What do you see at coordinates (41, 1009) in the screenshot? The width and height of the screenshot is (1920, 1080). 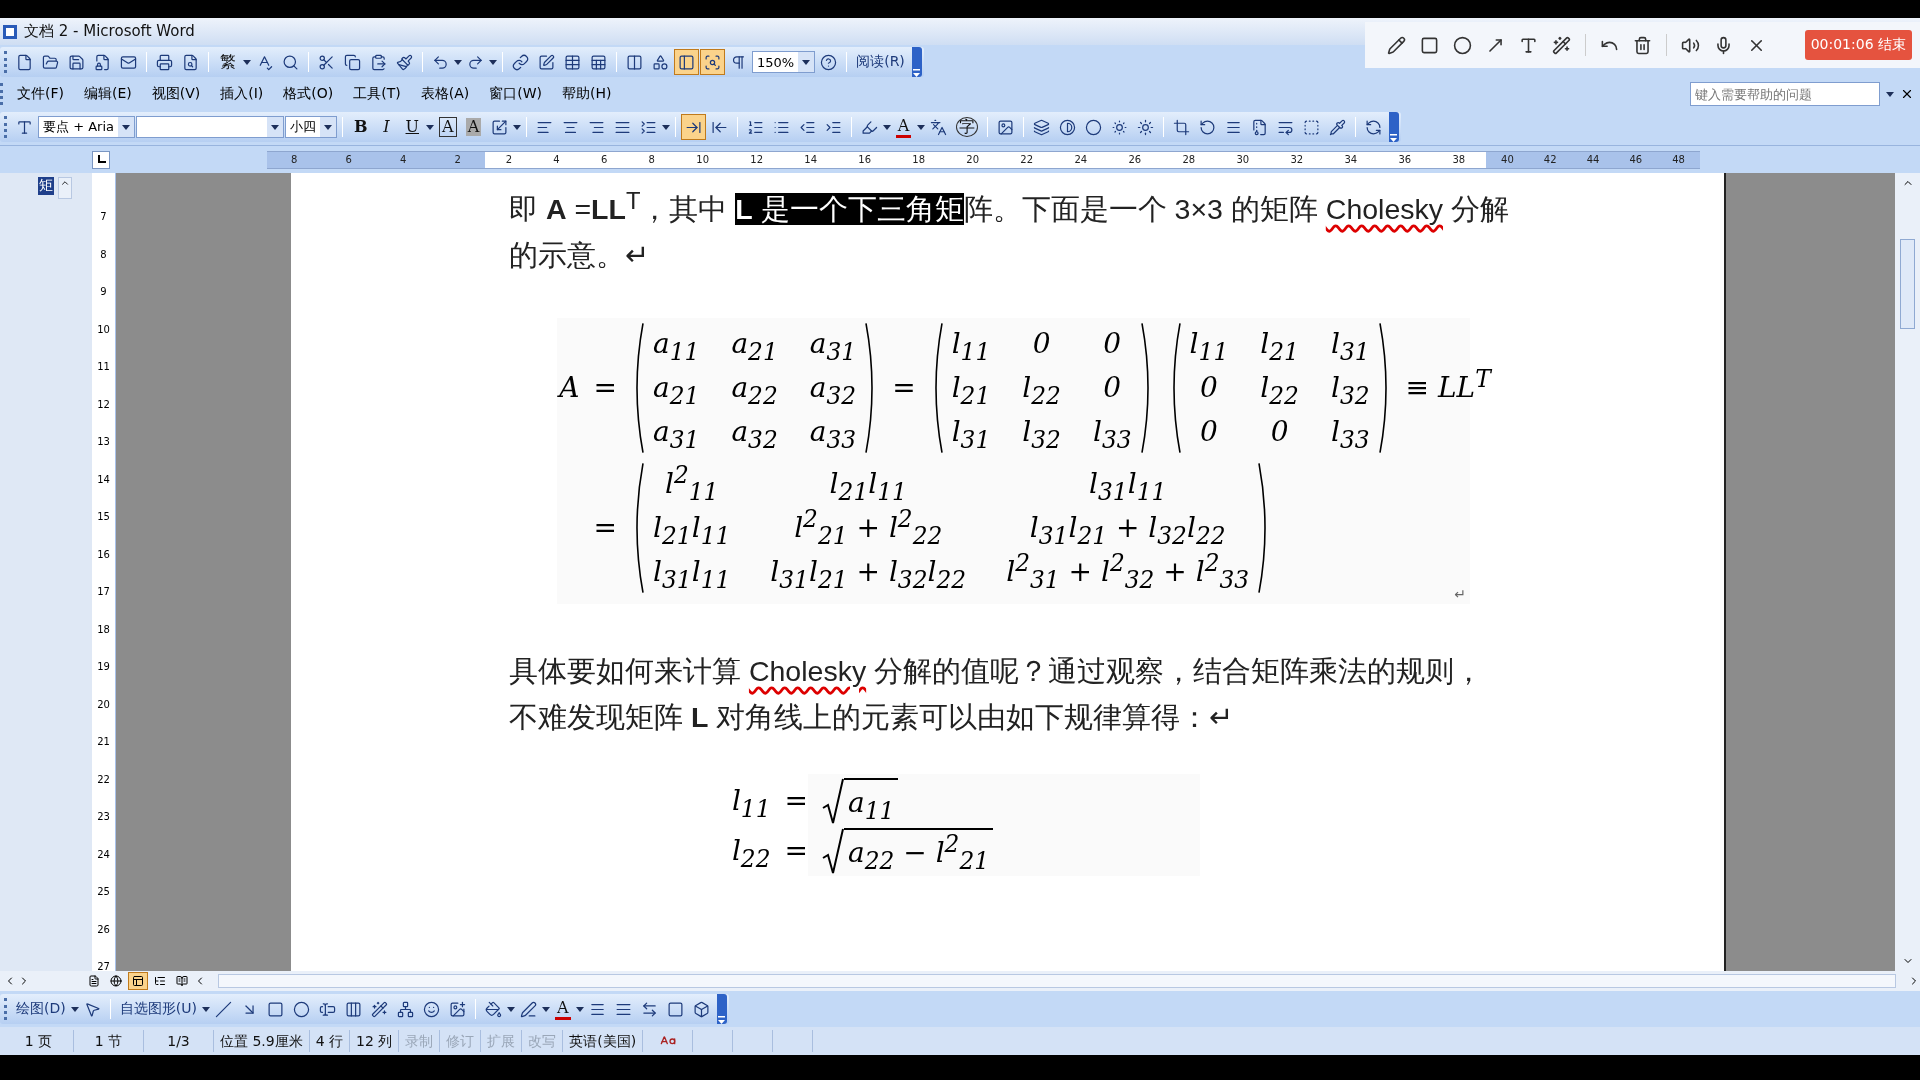 I see `toolbar-button: 绘图(D)` at bounding box center [41, 1009].